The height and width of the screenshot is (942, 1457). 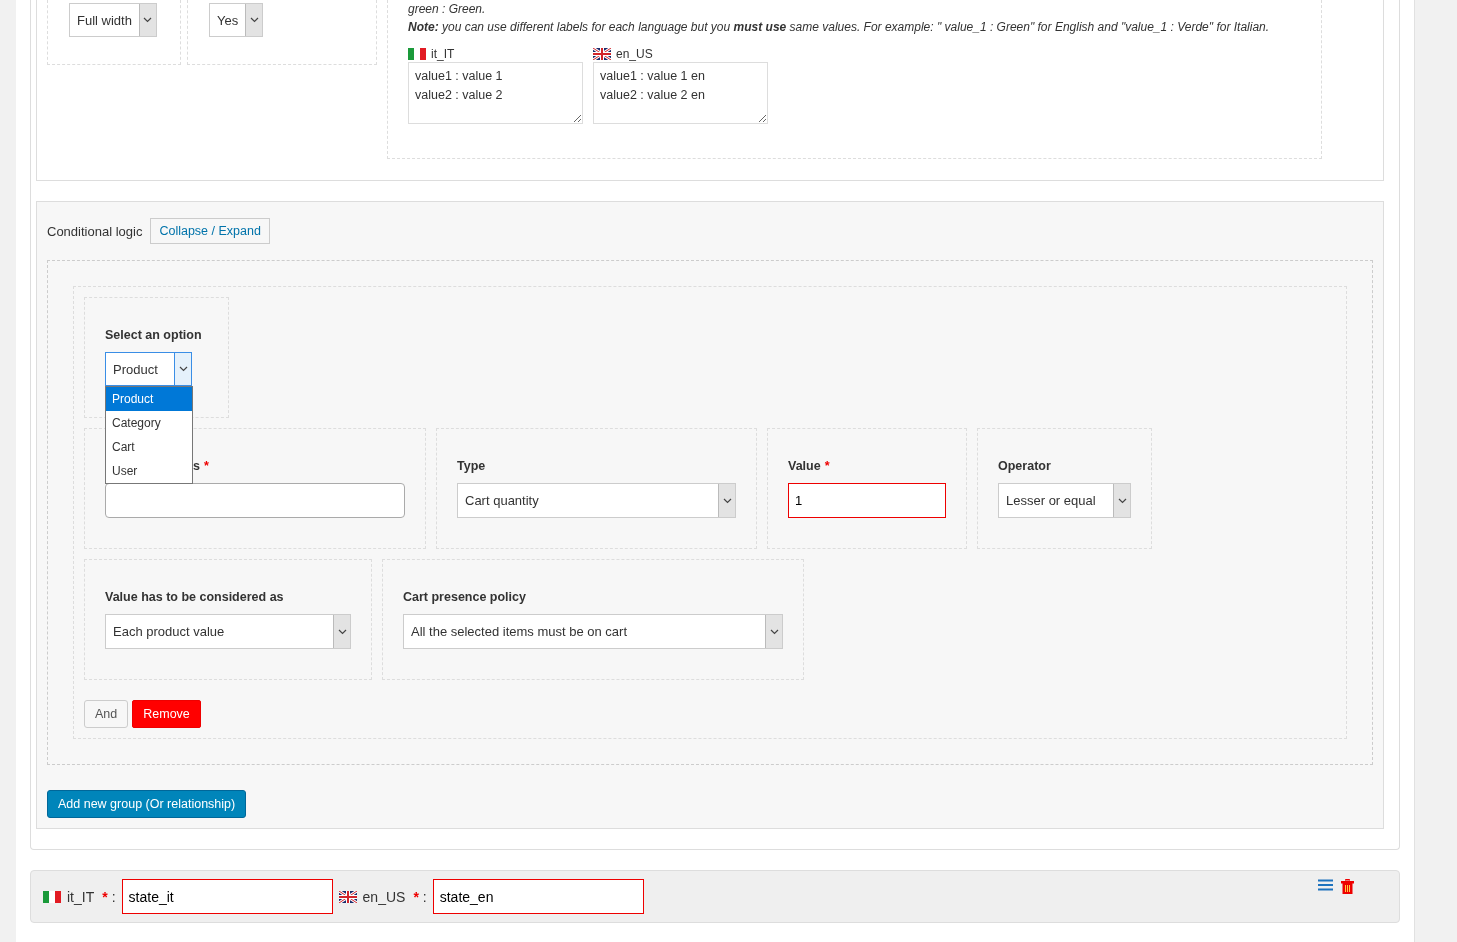 I want to click on select-field: Cart quantity, so click(x=596, y=500).